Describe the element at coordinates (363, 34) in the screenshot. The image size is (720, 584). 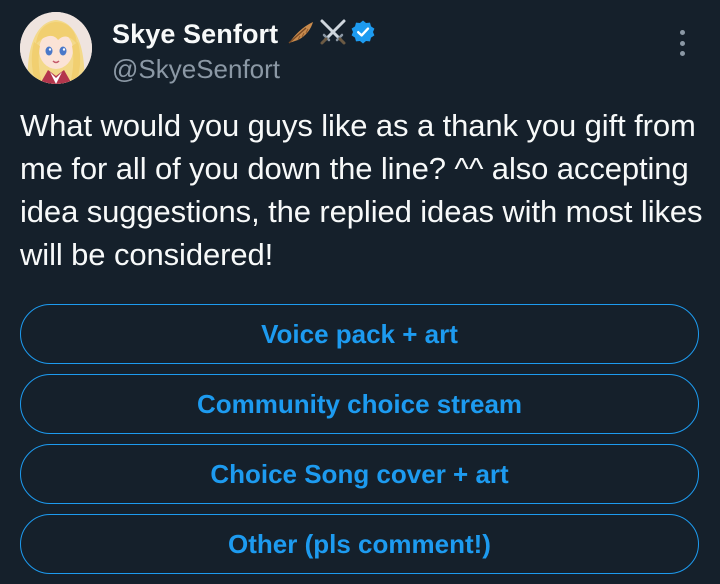
I see `verified-badge-icon` at that location.